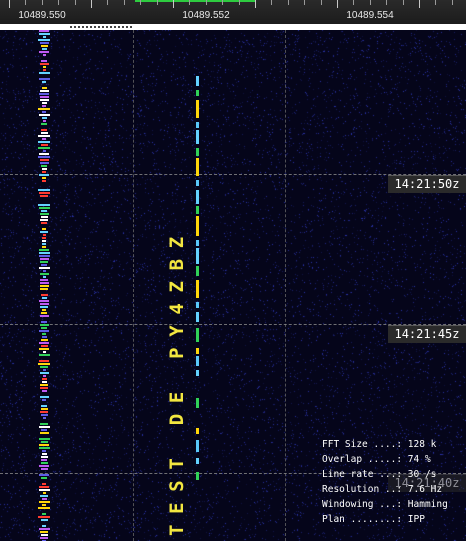 The image size is (466, 541). I want to click on frequency-label: 10489.550, so click(42, 15).